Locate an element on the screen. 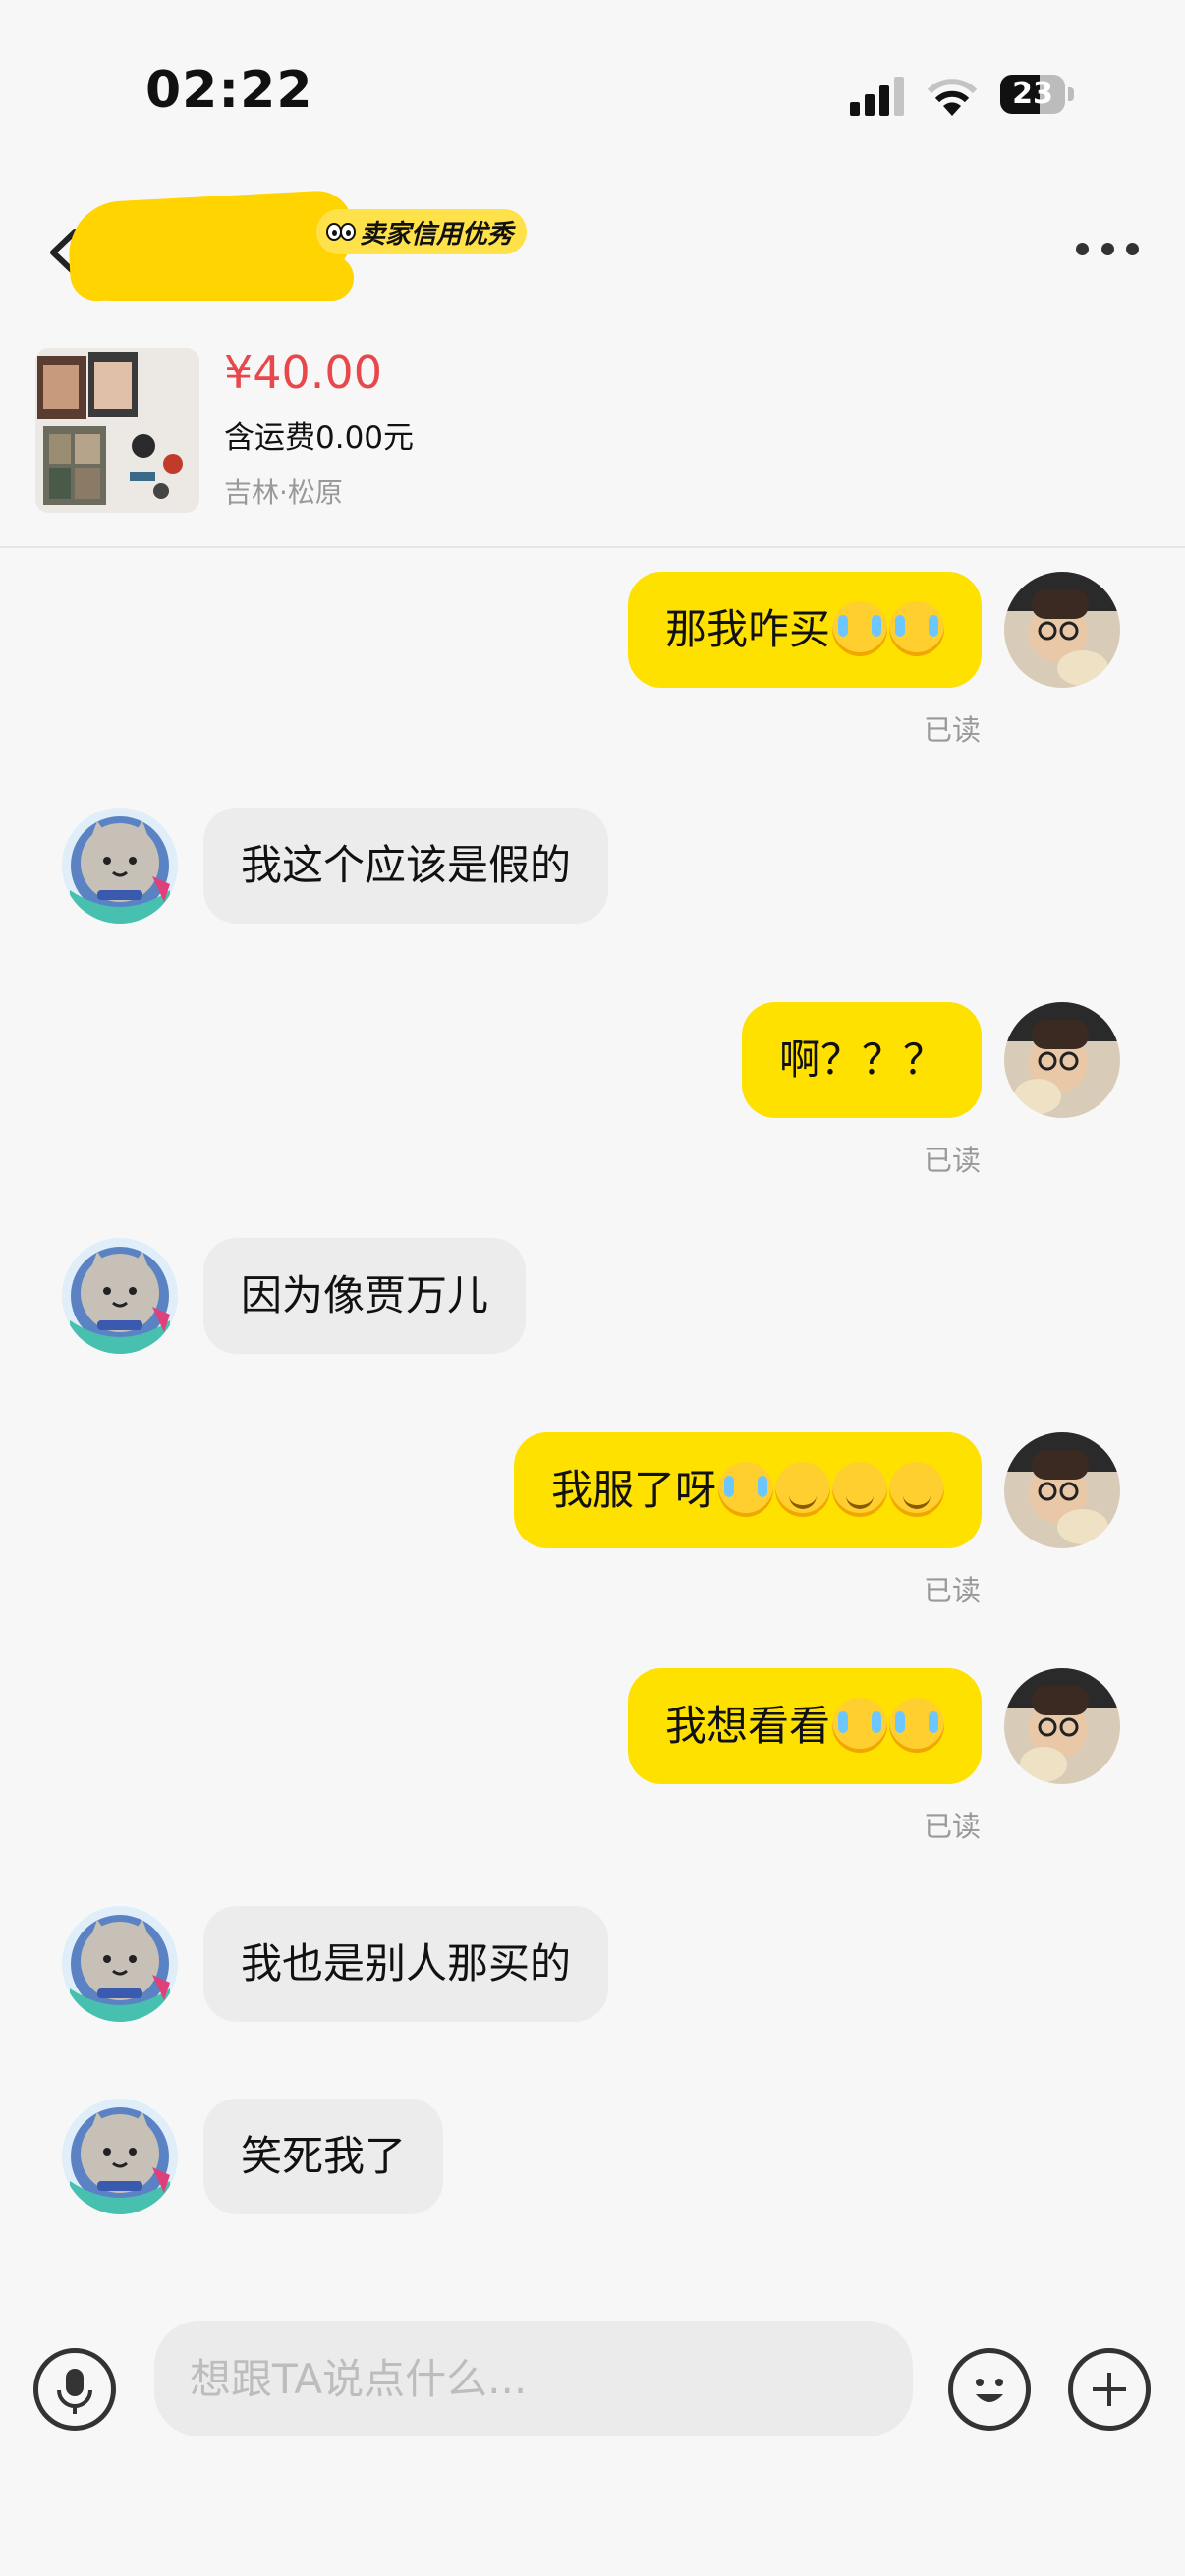  message-bubble: 那我咋买 is located at coordinates (805, 630).